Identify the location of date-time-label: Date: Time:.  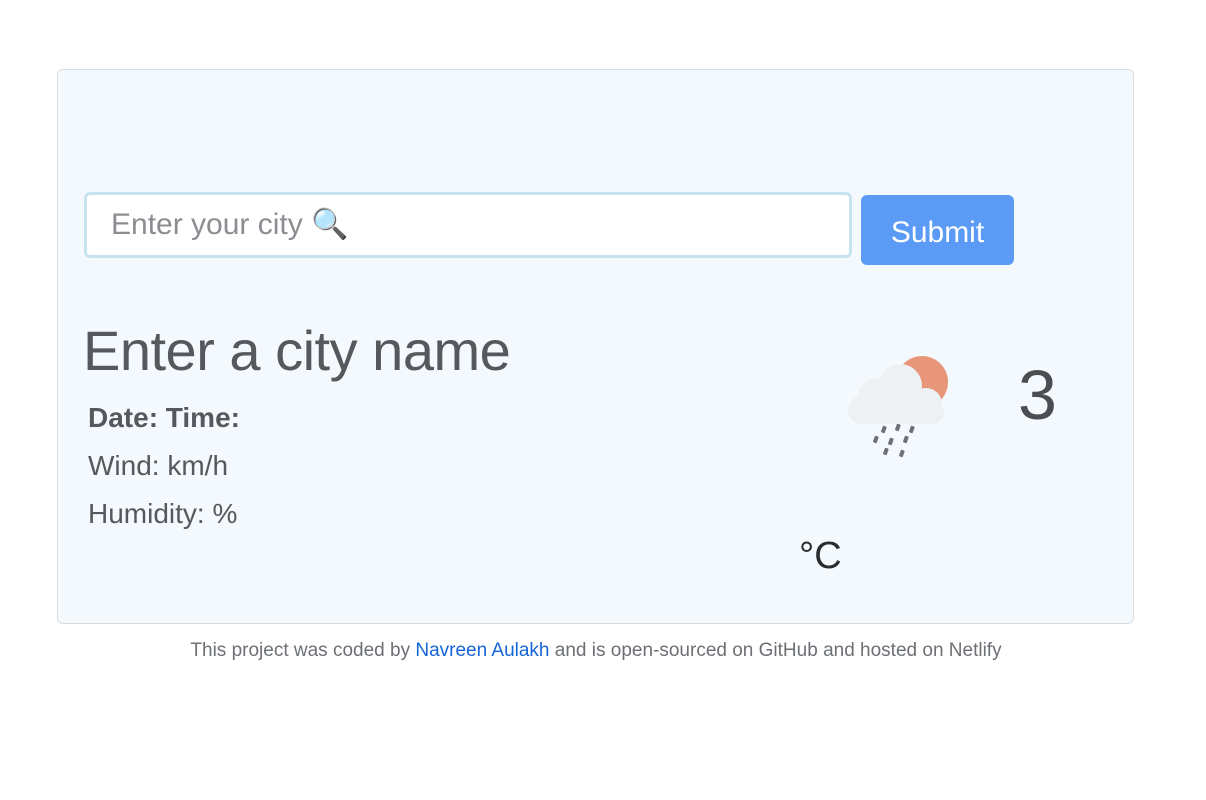
(164, 417).